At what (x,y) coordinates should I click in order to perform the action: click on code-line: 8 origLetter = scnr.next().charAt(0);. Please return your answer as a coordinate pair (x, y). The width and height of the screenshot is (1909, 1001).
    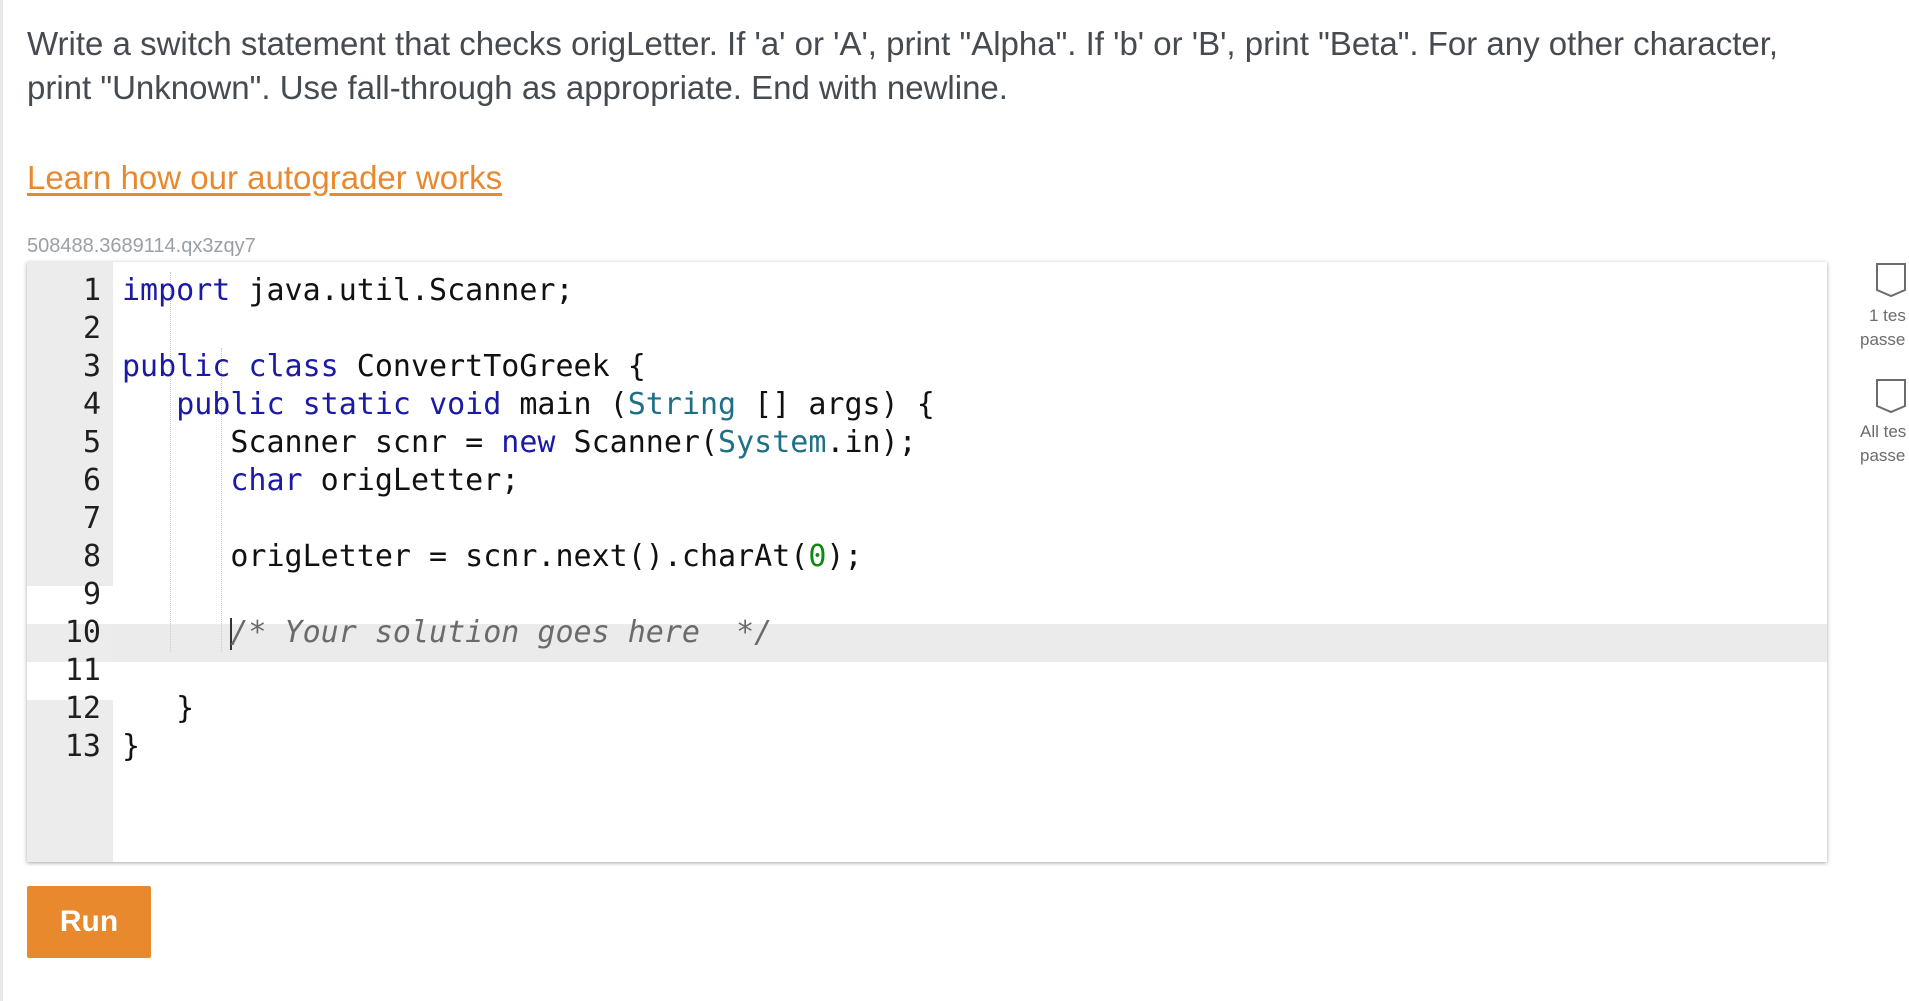
    Looking at the image, I should click on (927, 557).